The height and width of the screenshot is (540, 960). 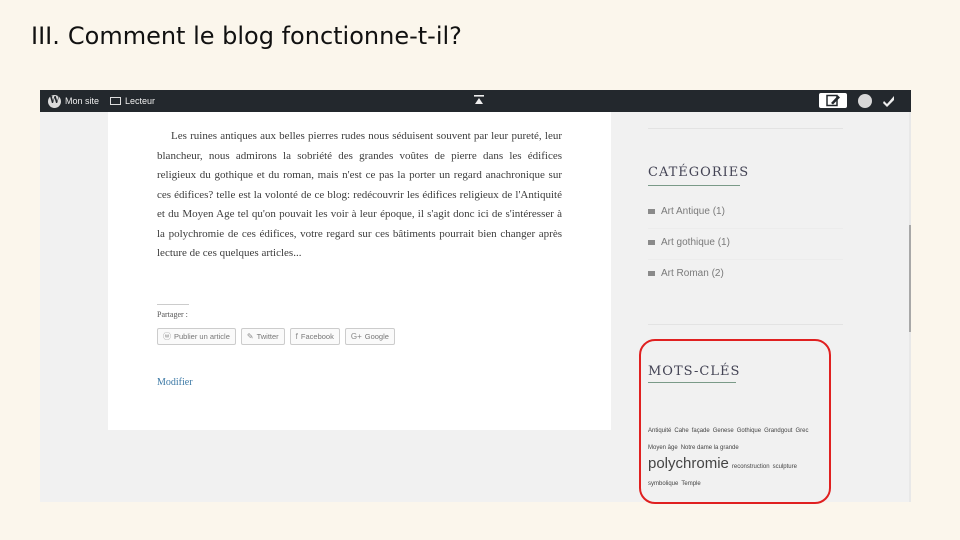 I want to click on share-google-button: G+ Google, so click(x=369, y=336).